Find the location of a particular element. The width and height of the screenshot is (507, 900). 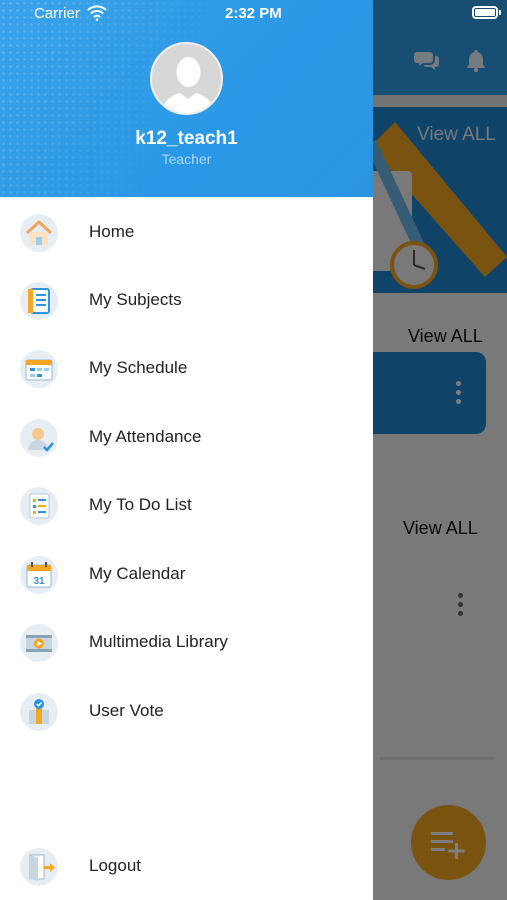

battery-icon is located at coordinates (486, 12).